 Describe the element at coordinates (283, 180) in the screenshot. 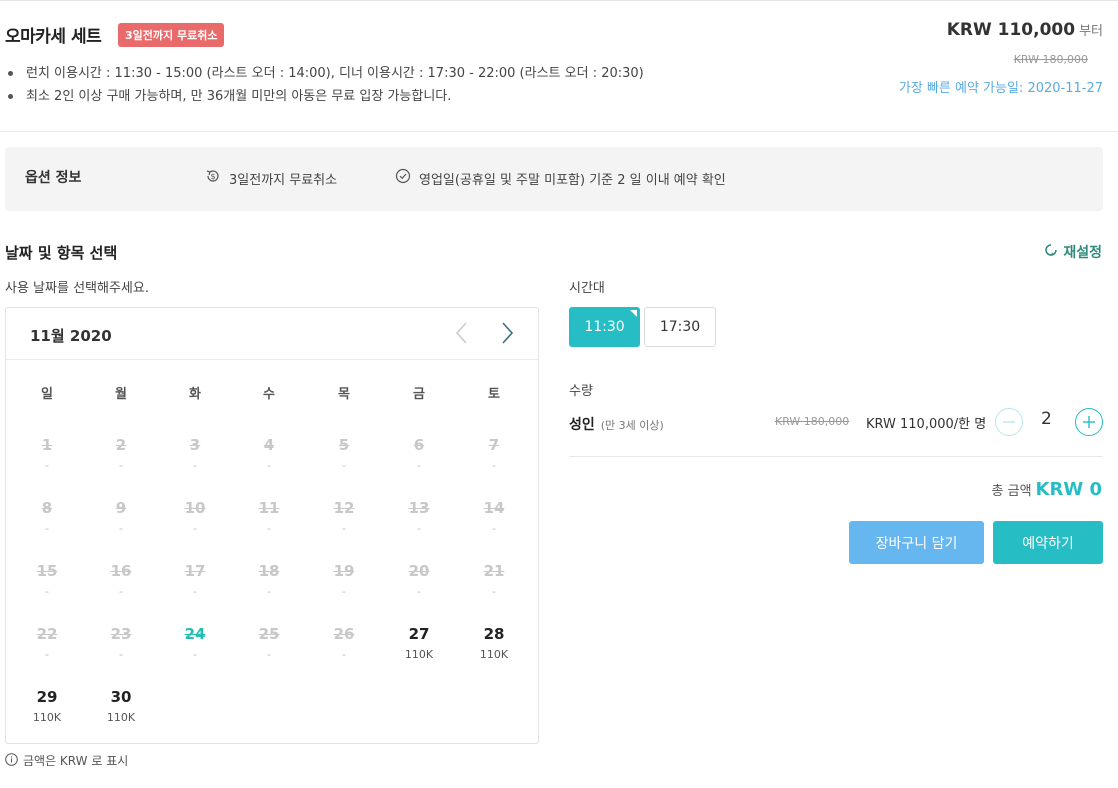

I see `option-free-cancel-label: 3일전까지 무료취소` at that location.